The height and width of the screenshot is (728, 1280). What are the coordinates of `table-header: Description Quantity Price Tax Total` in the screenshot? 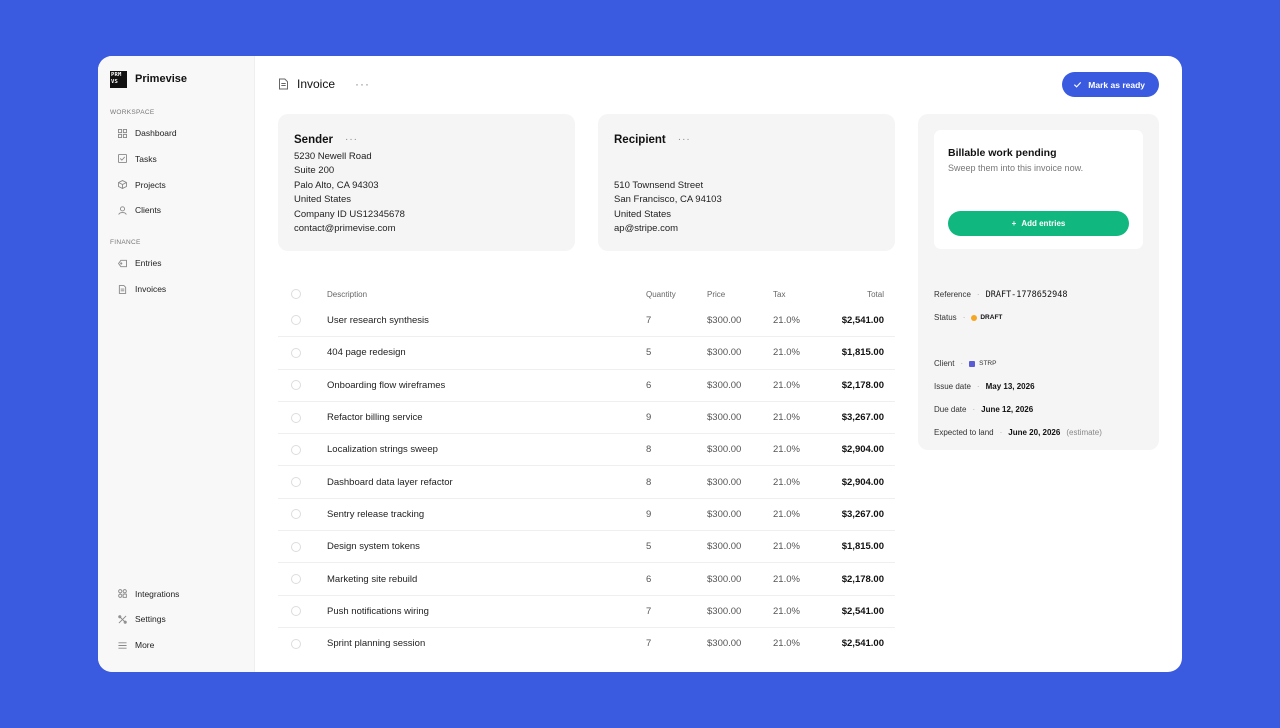 It's located at (586, 294).